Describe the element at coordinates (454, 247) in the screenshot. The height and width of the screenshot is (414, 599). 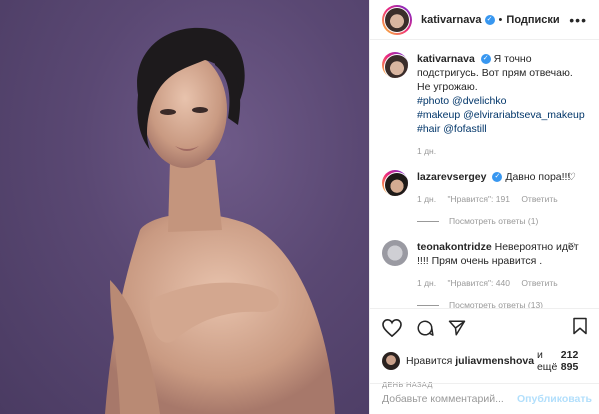
I see `comment-username: teonakontridze` at that location.